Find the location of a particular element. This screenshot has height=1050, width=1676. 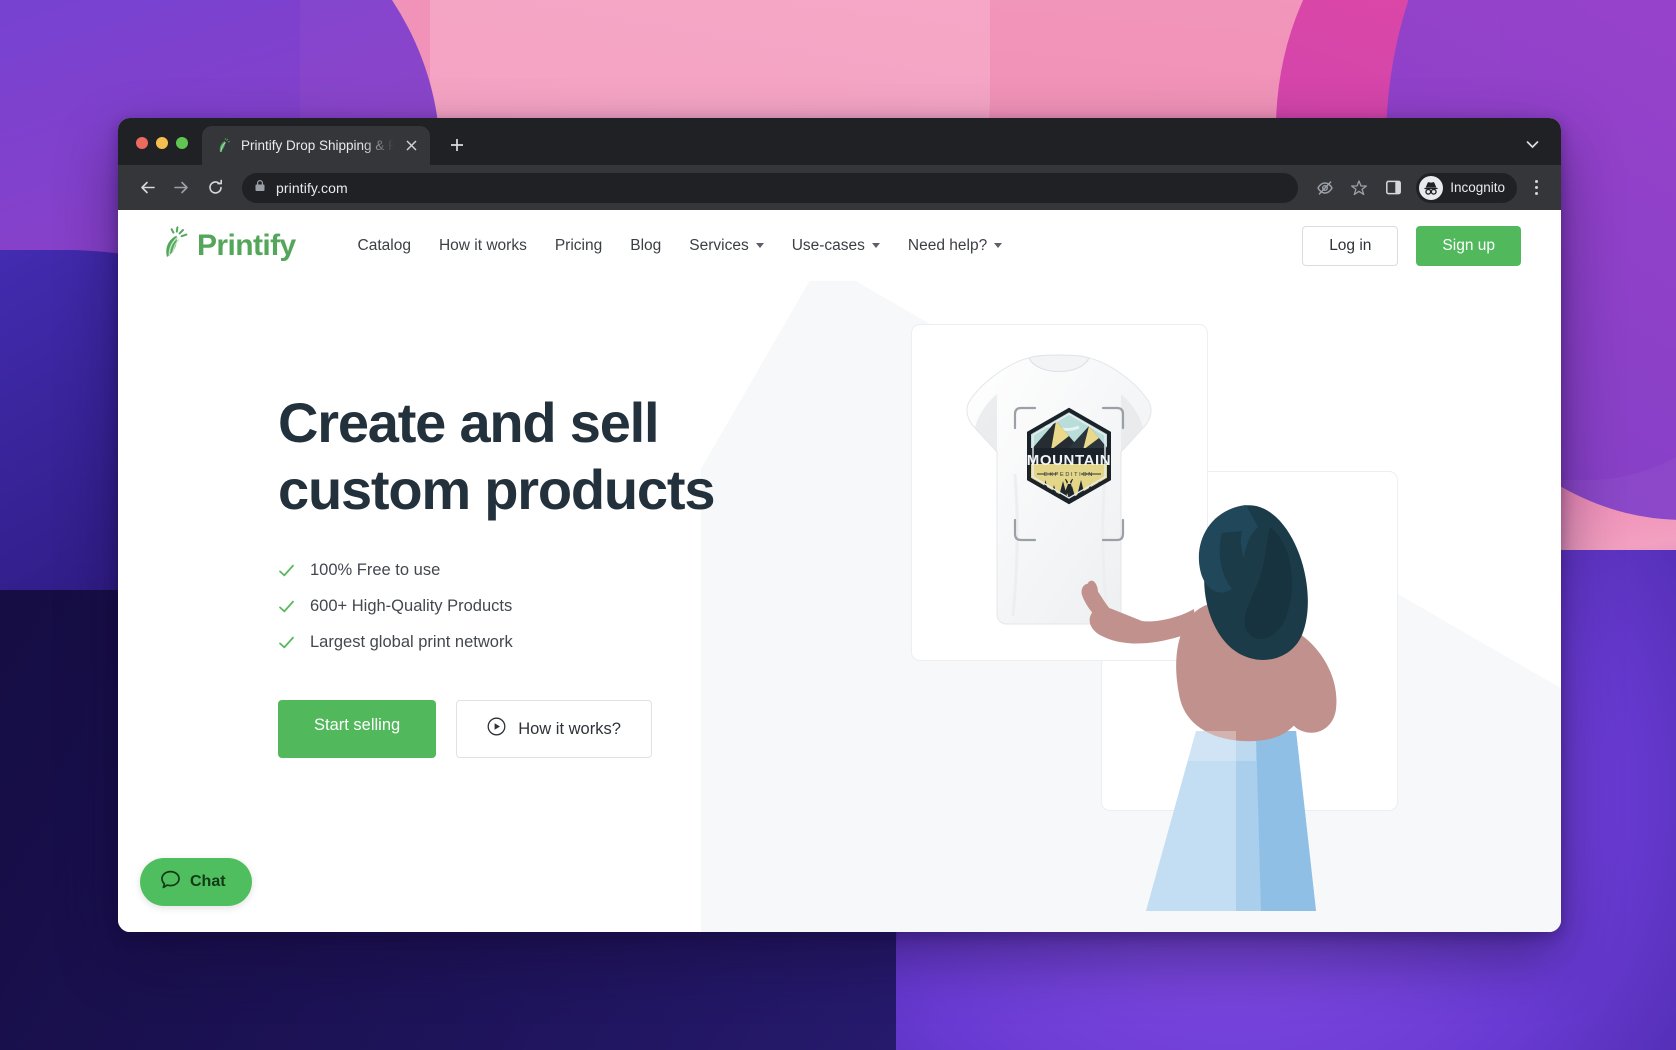

nav-label: Pricing is located at coordinates (578, 245).